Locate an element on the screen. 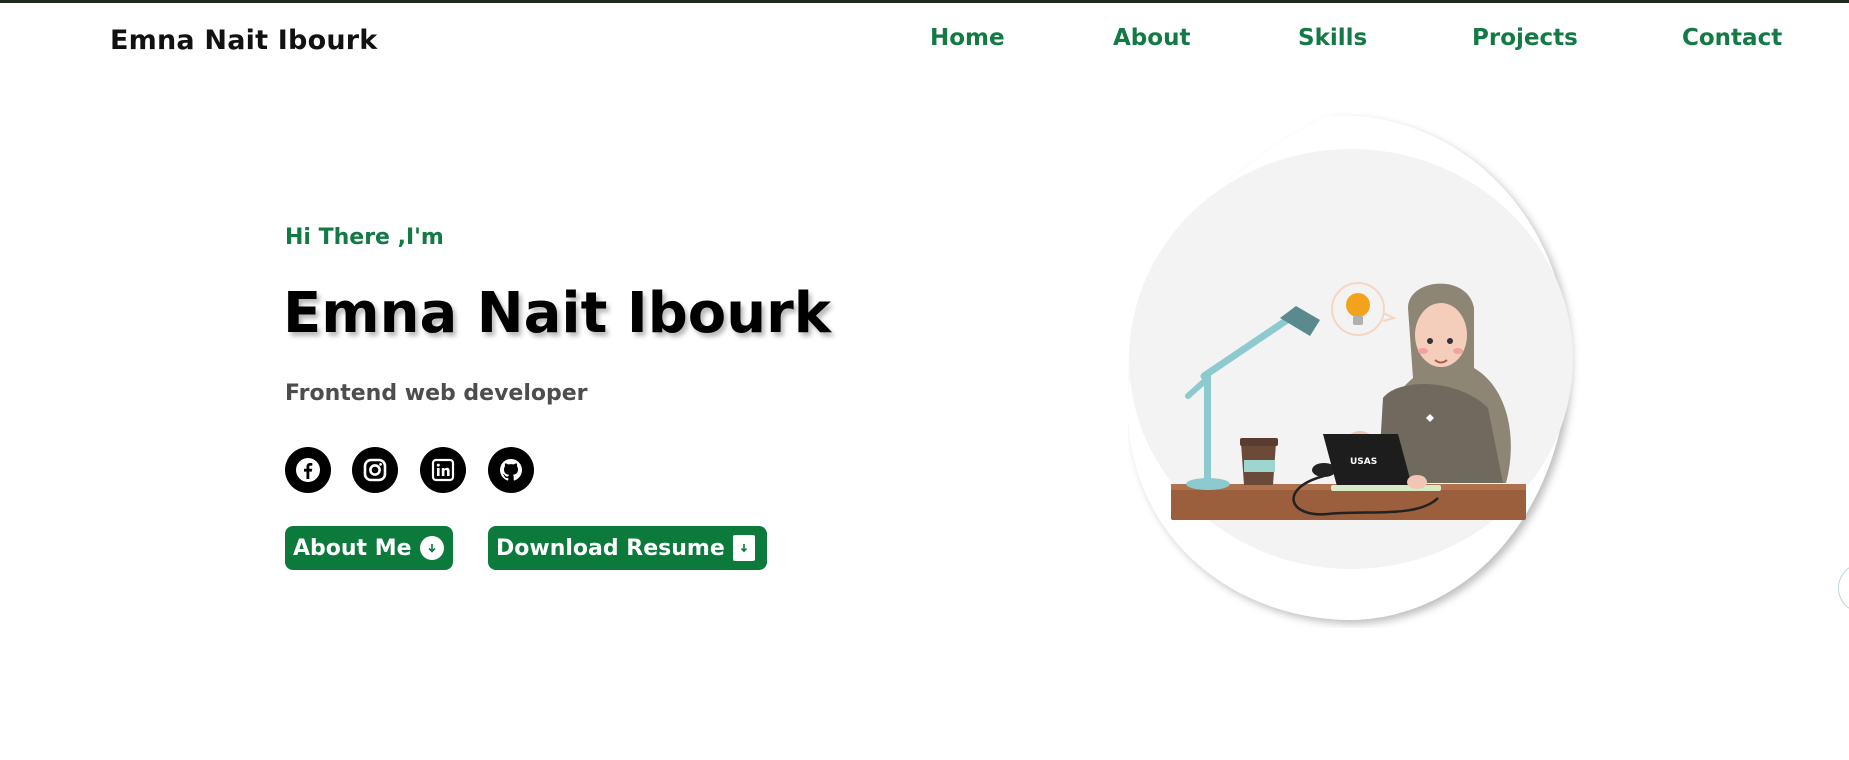 This screenshot has height=760, width=1849. hero-name: Emna Nait Ibourk is located at coordinates (557, 313).